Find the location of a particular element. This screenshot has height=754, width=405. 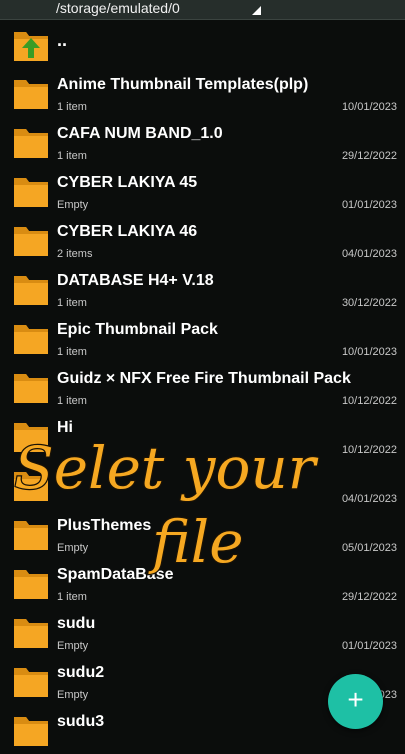

file-name: sudu3 is located at coordinates (81, 721).